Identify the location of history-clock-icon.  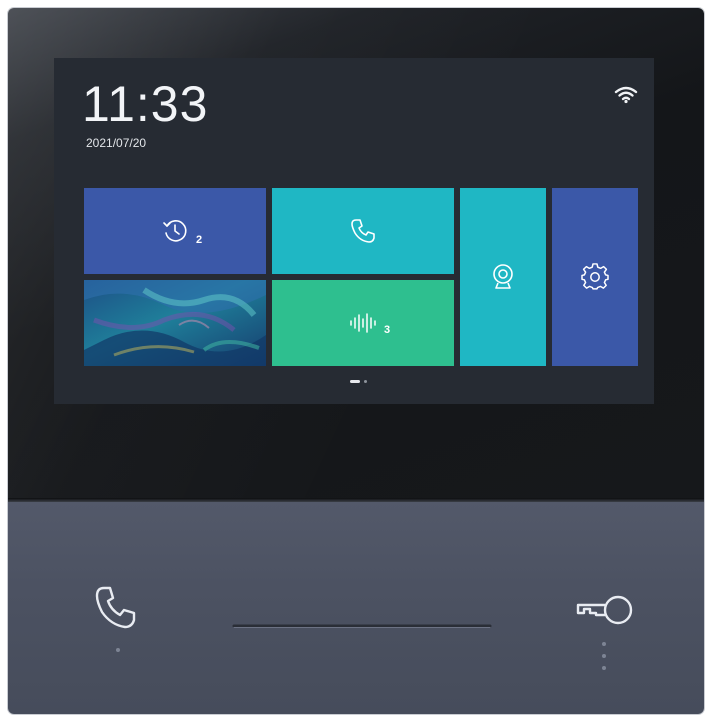
(175, 231).